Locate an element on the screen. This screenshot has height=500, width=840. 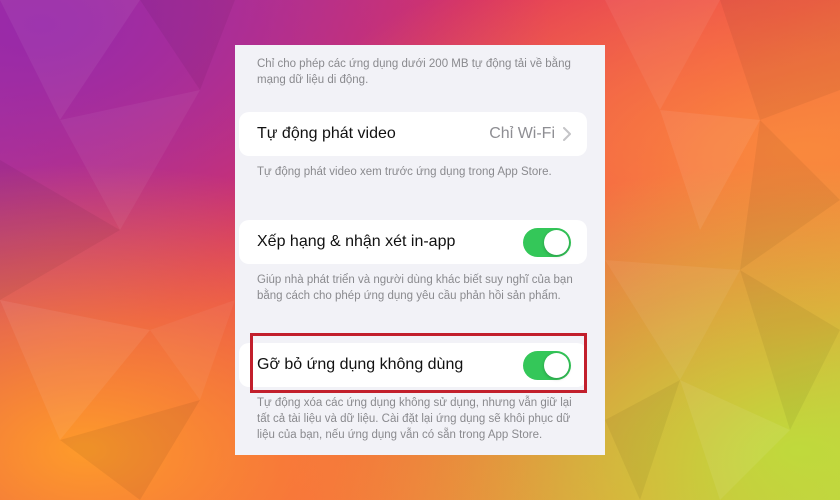
in-app-ratings-label: Xếp hạng & nhận xét in-app is located at coordinates (356, 241).